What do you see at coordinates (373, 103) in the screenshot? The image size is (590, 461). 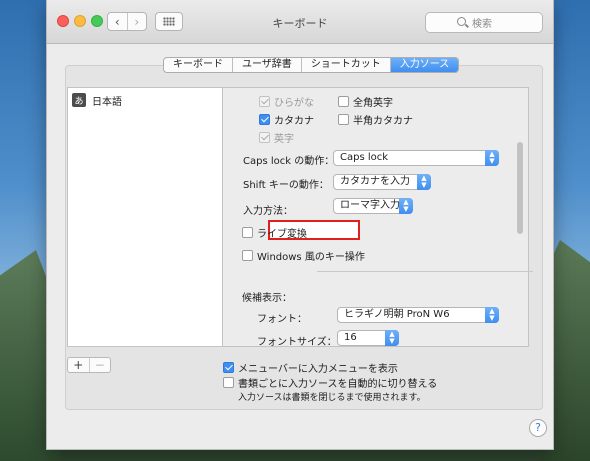 I see `zenkaku-eiji-label: 全角英字` at bounding box center [373, 103].